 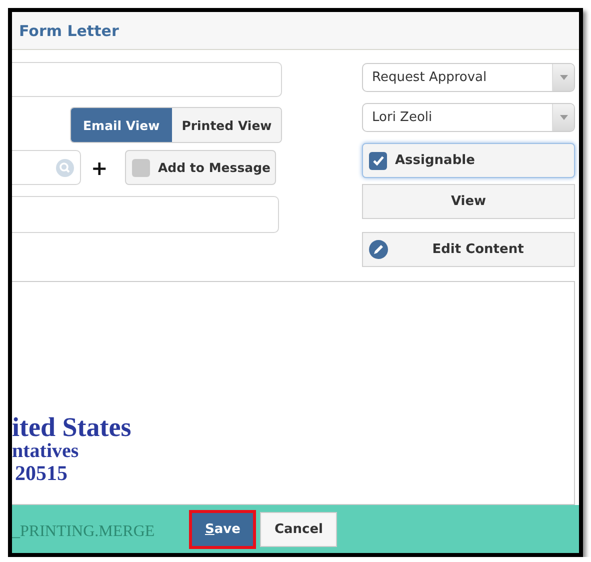 What do you see at coordinates (72, 426) in the screenshot?
I see `letterhead-text: ited States` at bounding box center [72, 426].